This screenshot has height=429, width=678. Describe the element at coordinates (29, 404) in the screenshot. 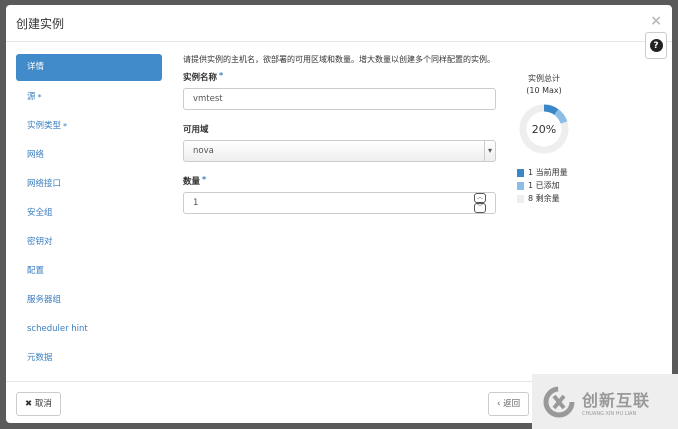

I see `close-icon: ✖` at that location.